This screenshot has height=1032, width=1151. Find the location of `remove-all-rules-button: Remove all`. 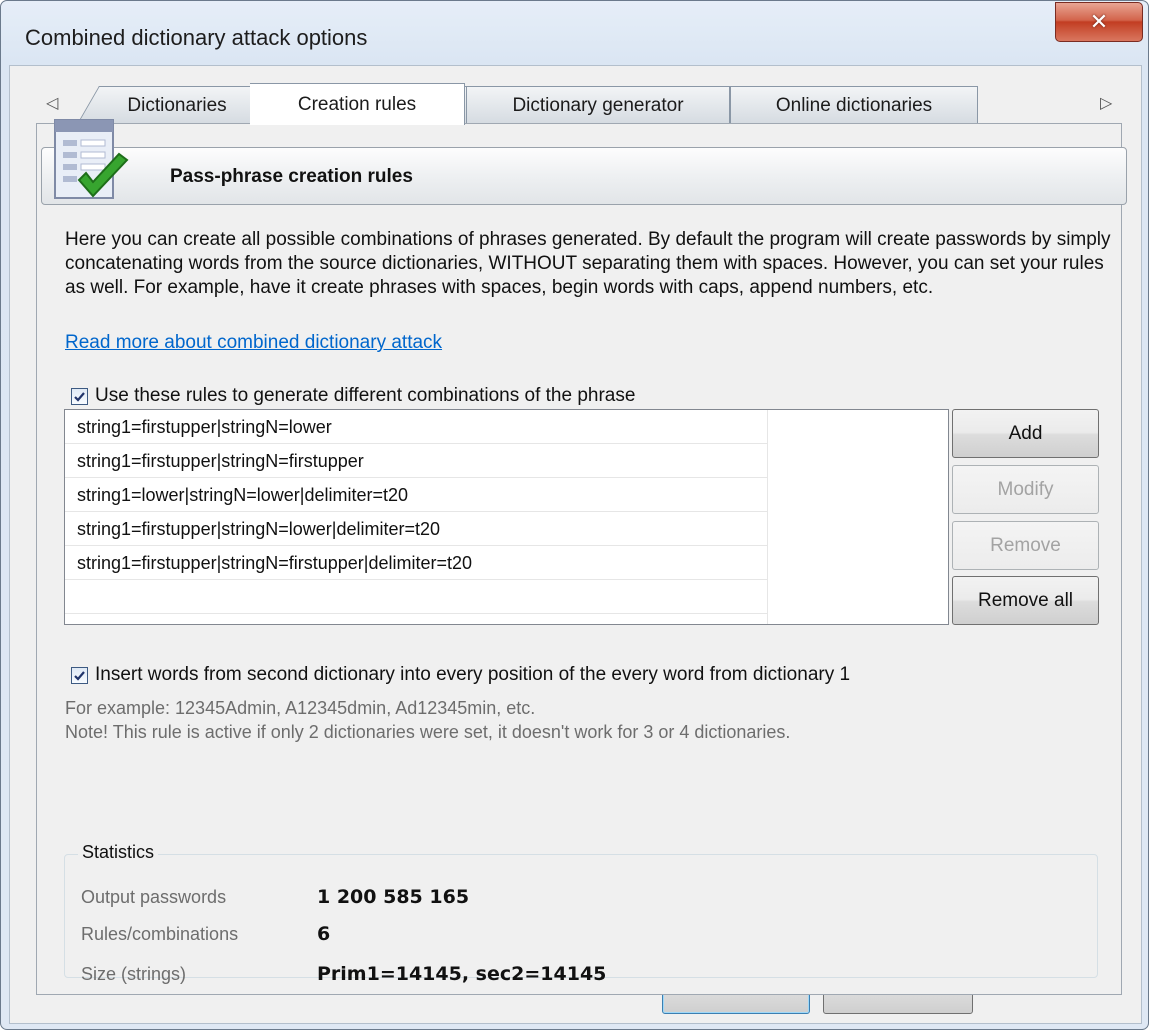

remove-all-rules-button: Remove all is located at coordinates (1025, 600).